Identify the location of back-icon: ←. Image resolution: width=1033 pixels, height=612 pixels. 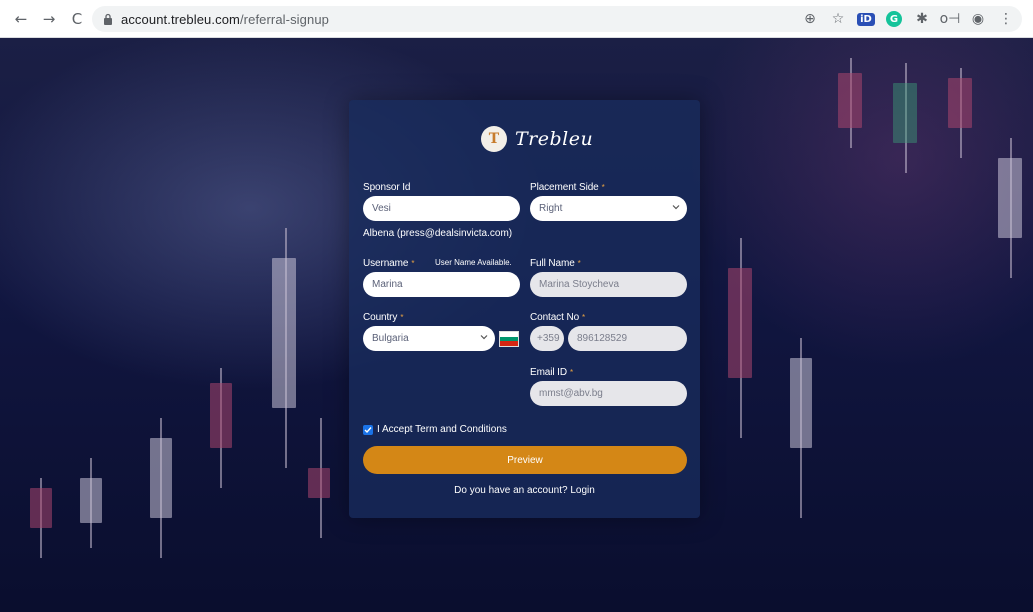
(21, 19).